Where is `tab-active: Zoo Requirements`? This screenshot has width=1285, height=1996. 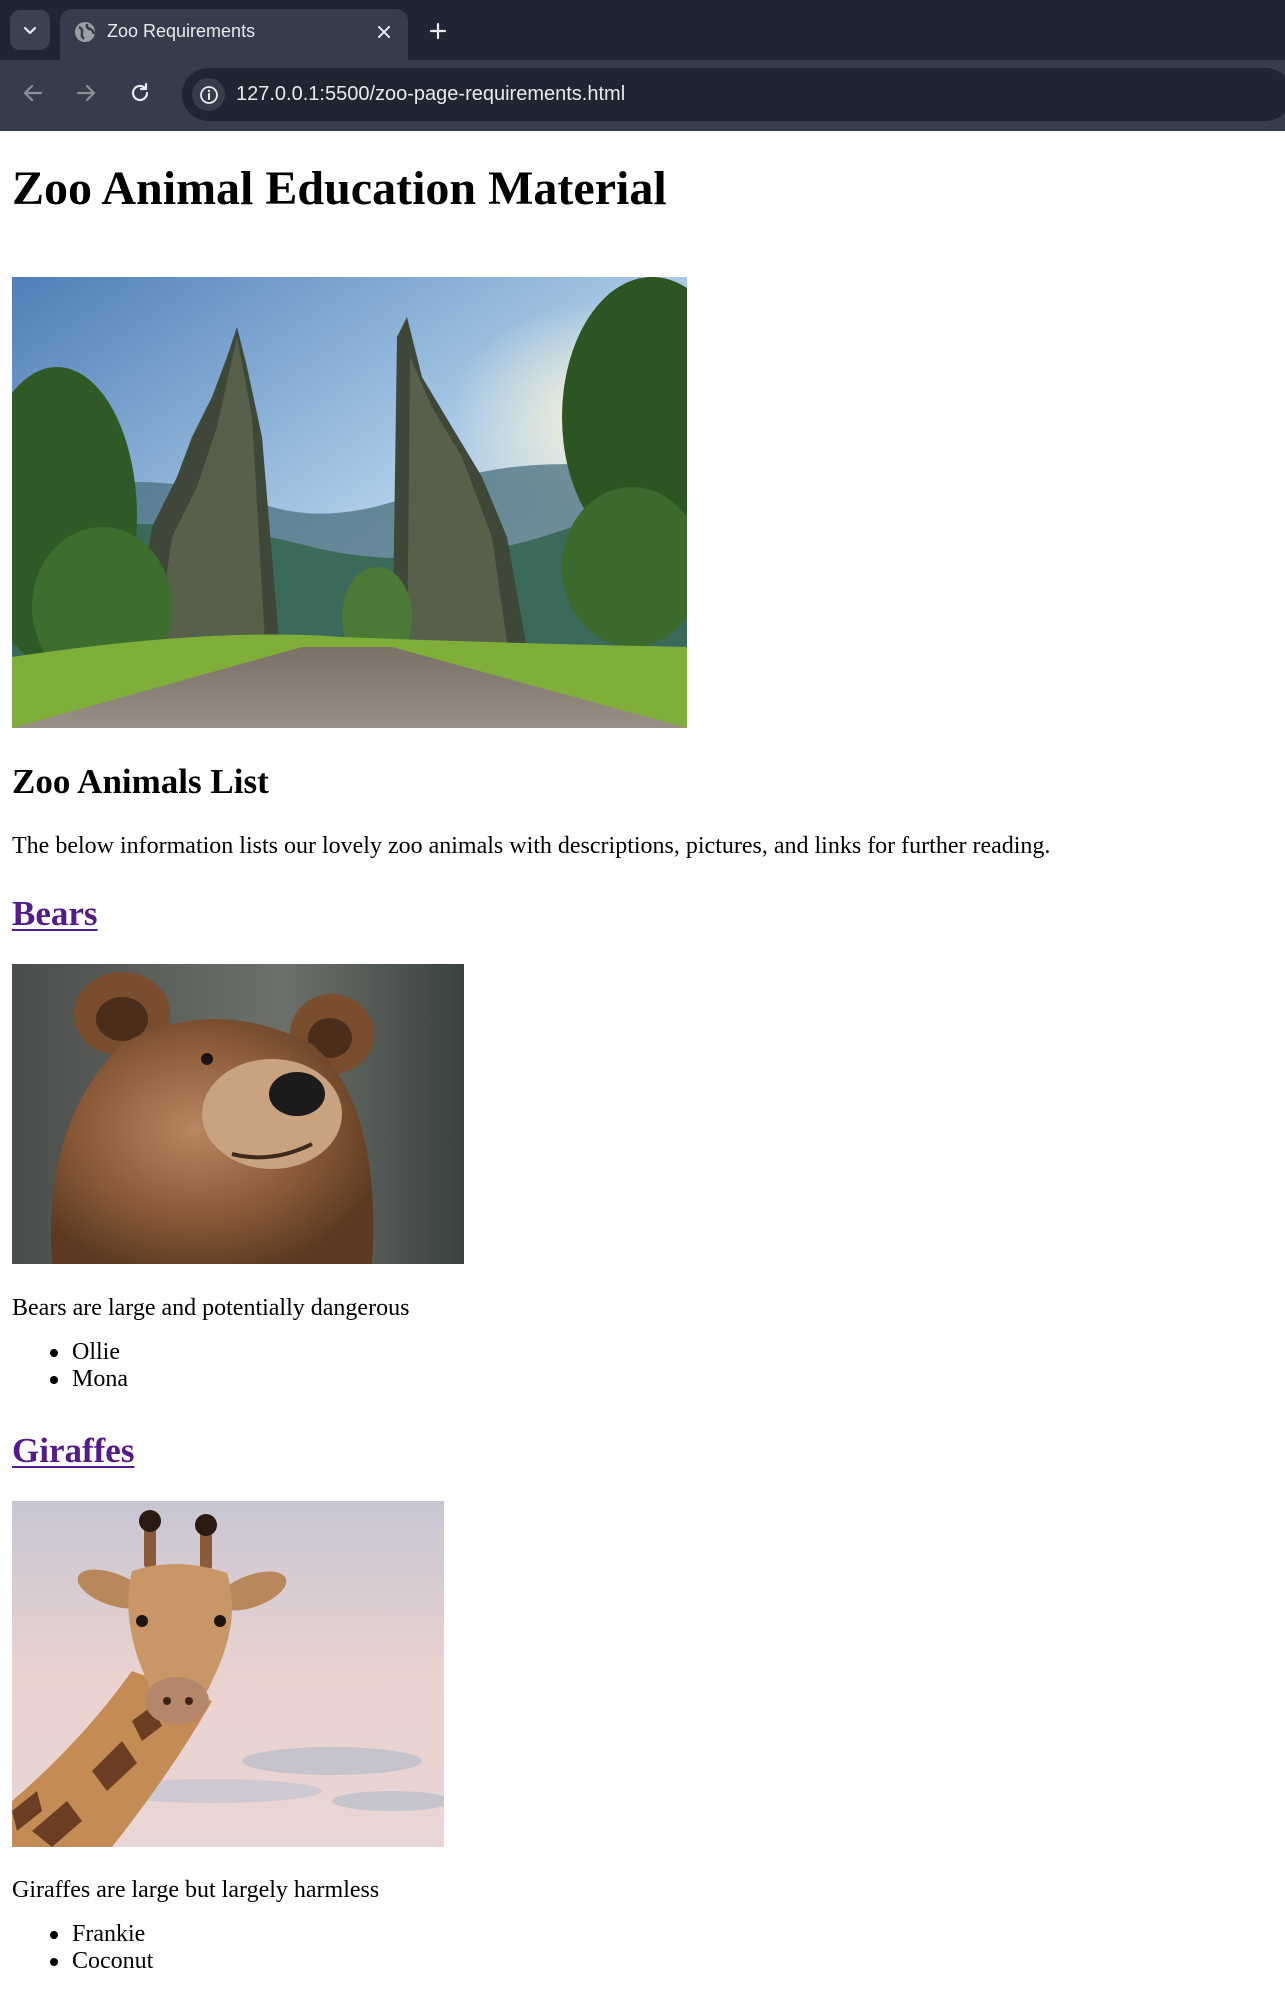 tab-active: Zoo Requirements is located at coordinates (234, 34).